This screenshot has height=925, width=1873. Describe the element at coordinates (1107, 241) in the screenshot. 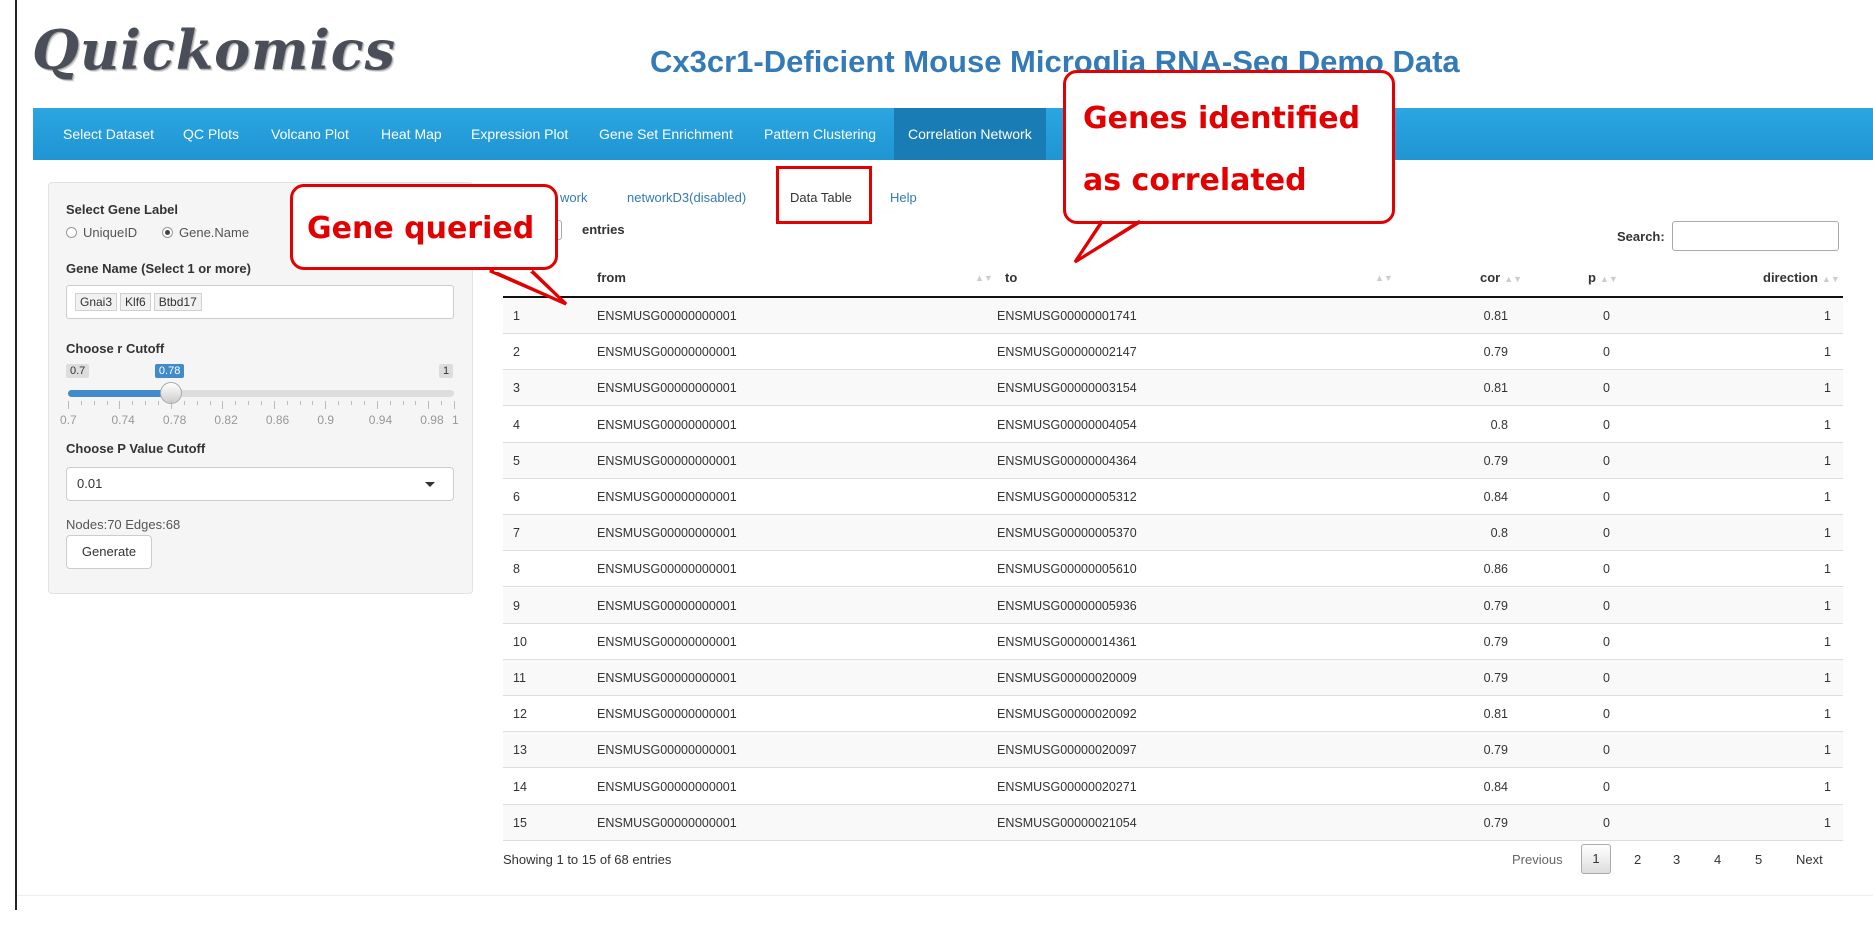

I see `correlated-pointer-outline` at that location.